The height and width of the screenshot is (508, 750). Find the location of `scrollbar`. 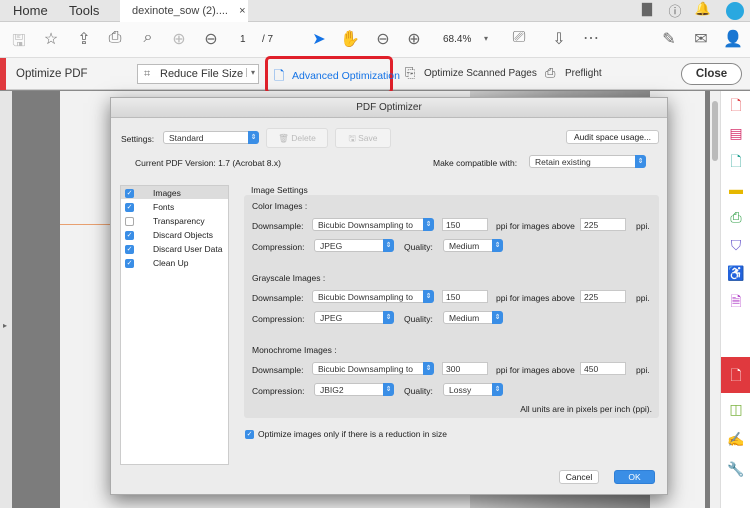

scrollbar is located at coordinates (715, 299).